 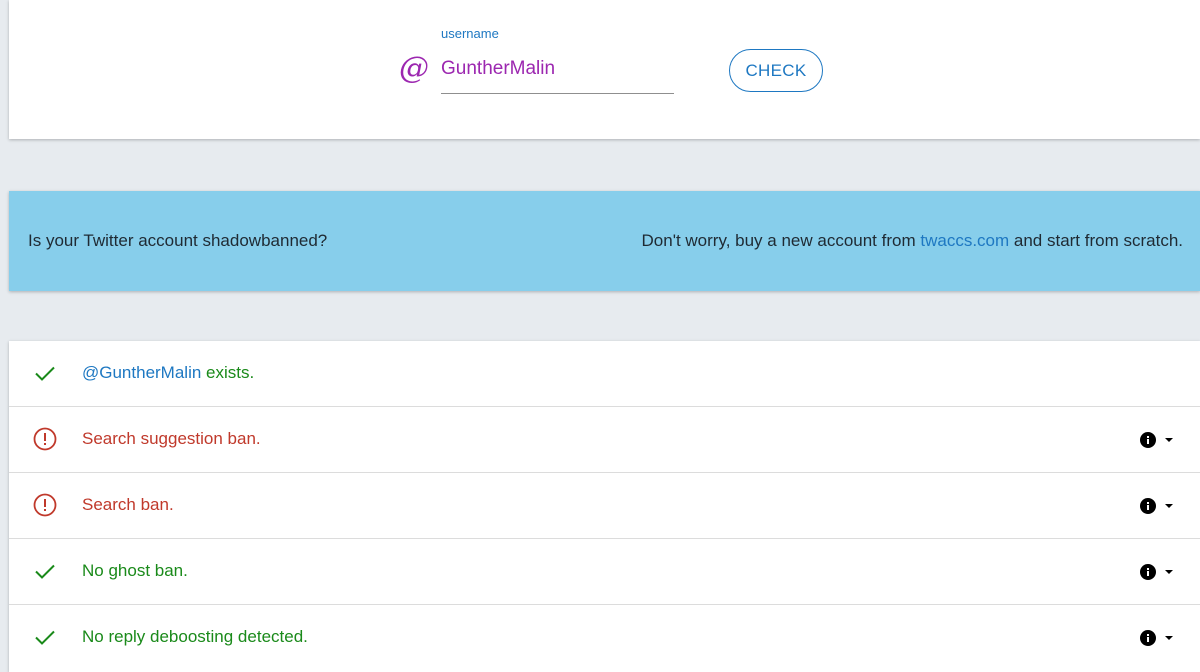 What do you see at coordinates (776, 70) in the screenshot?
I see `check-button: CHECK` at bounding box center [776, 70].